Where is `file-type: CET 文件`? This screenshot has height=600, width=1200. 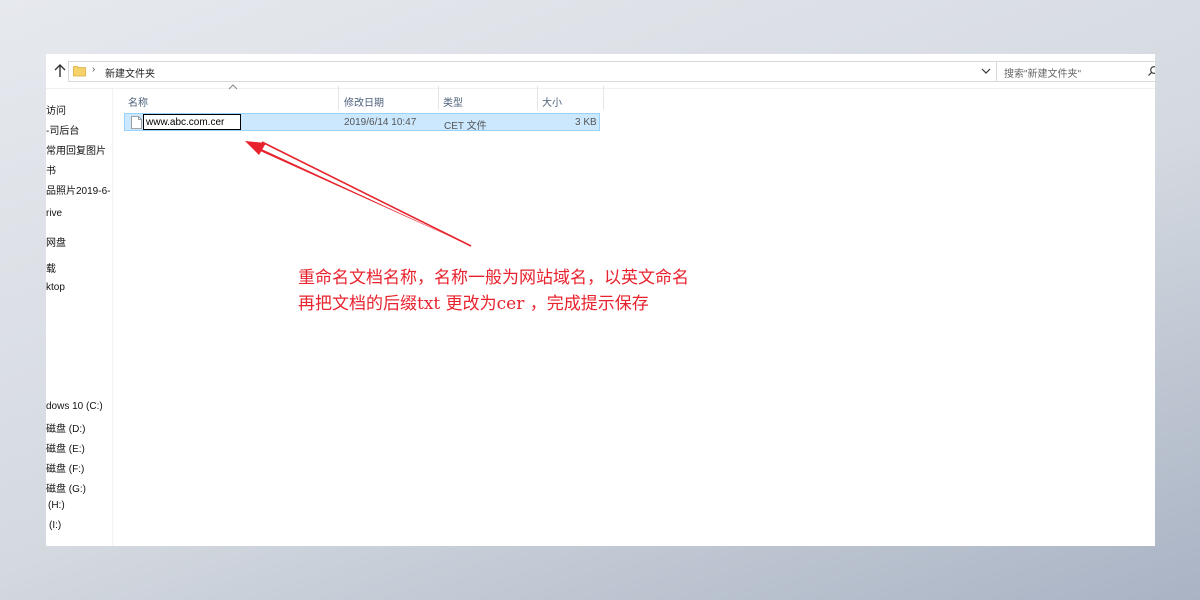
file-type: CET 文件 is located at coordinates (465, 126).